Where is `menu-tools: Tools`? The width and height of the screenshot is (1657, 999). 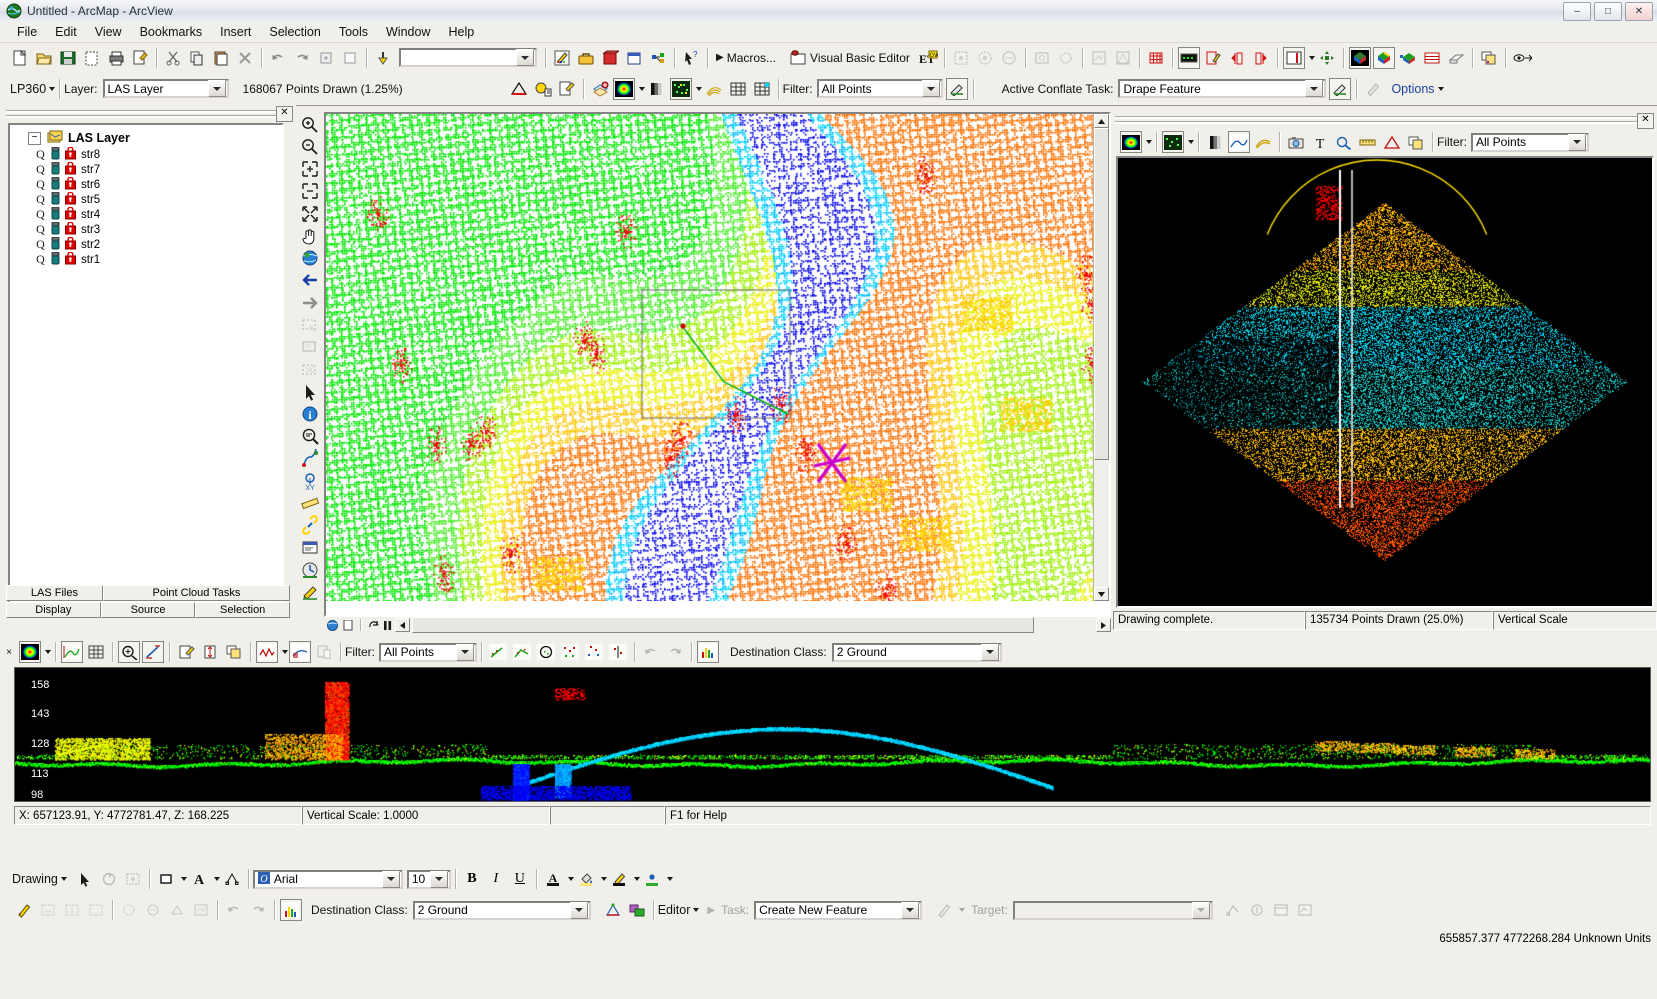
menu-tools: Tools is located at coordinates (353, 32).